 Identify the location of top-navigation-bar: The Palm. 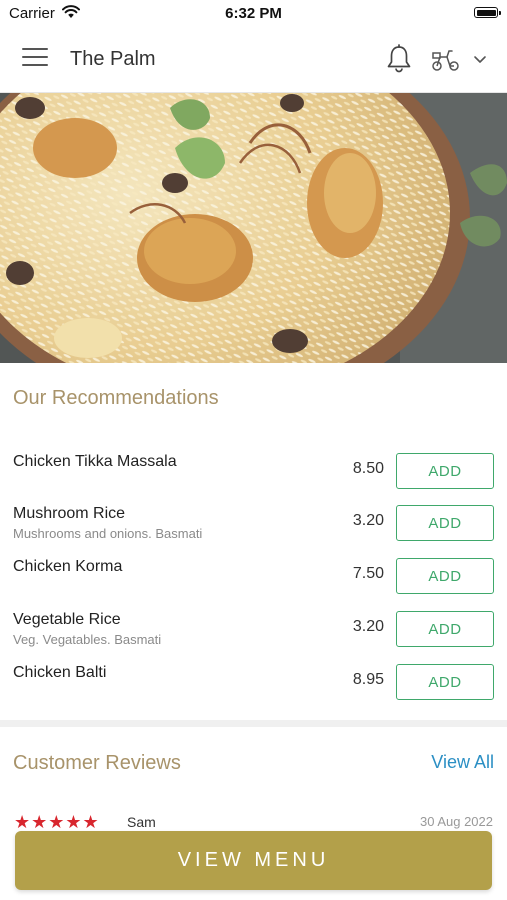
(253, 60).